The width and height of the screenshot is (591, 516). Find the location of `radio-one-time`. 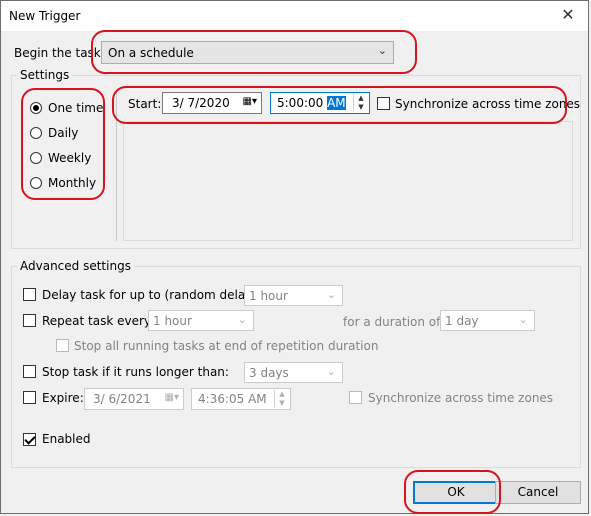

radio-one-time is located at coordinates (36, 108).